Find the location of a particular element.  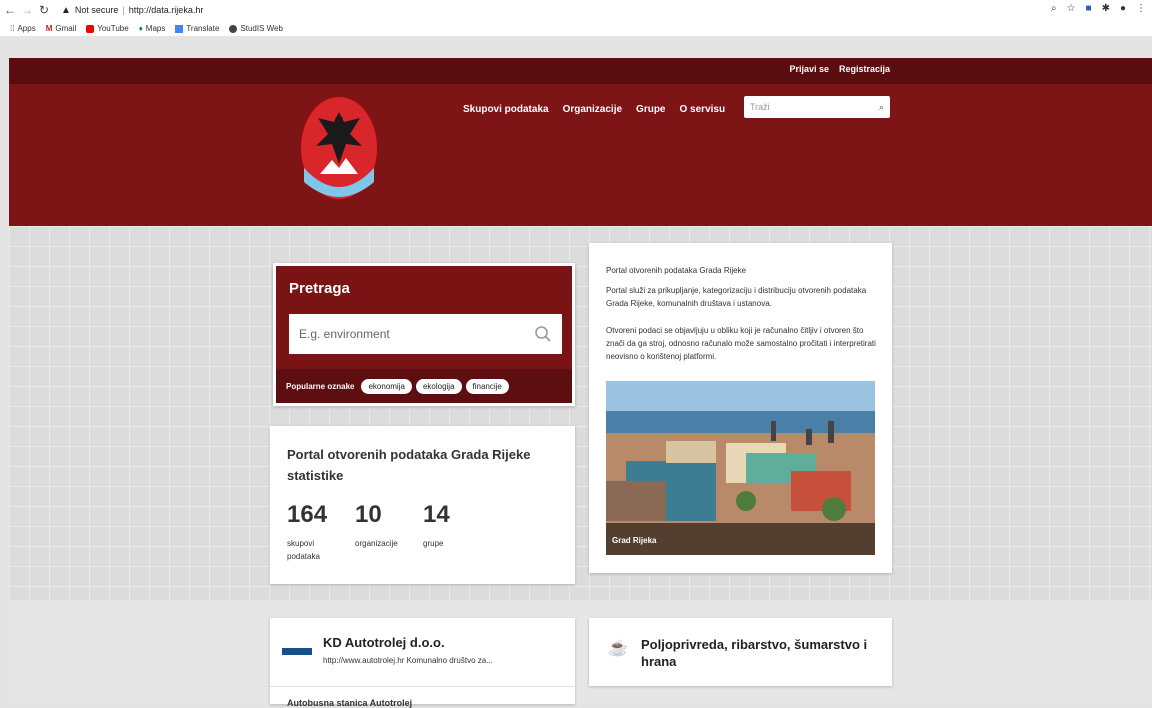

nav-datasets: Skupovi podataka is located at coordinates (506, 109).